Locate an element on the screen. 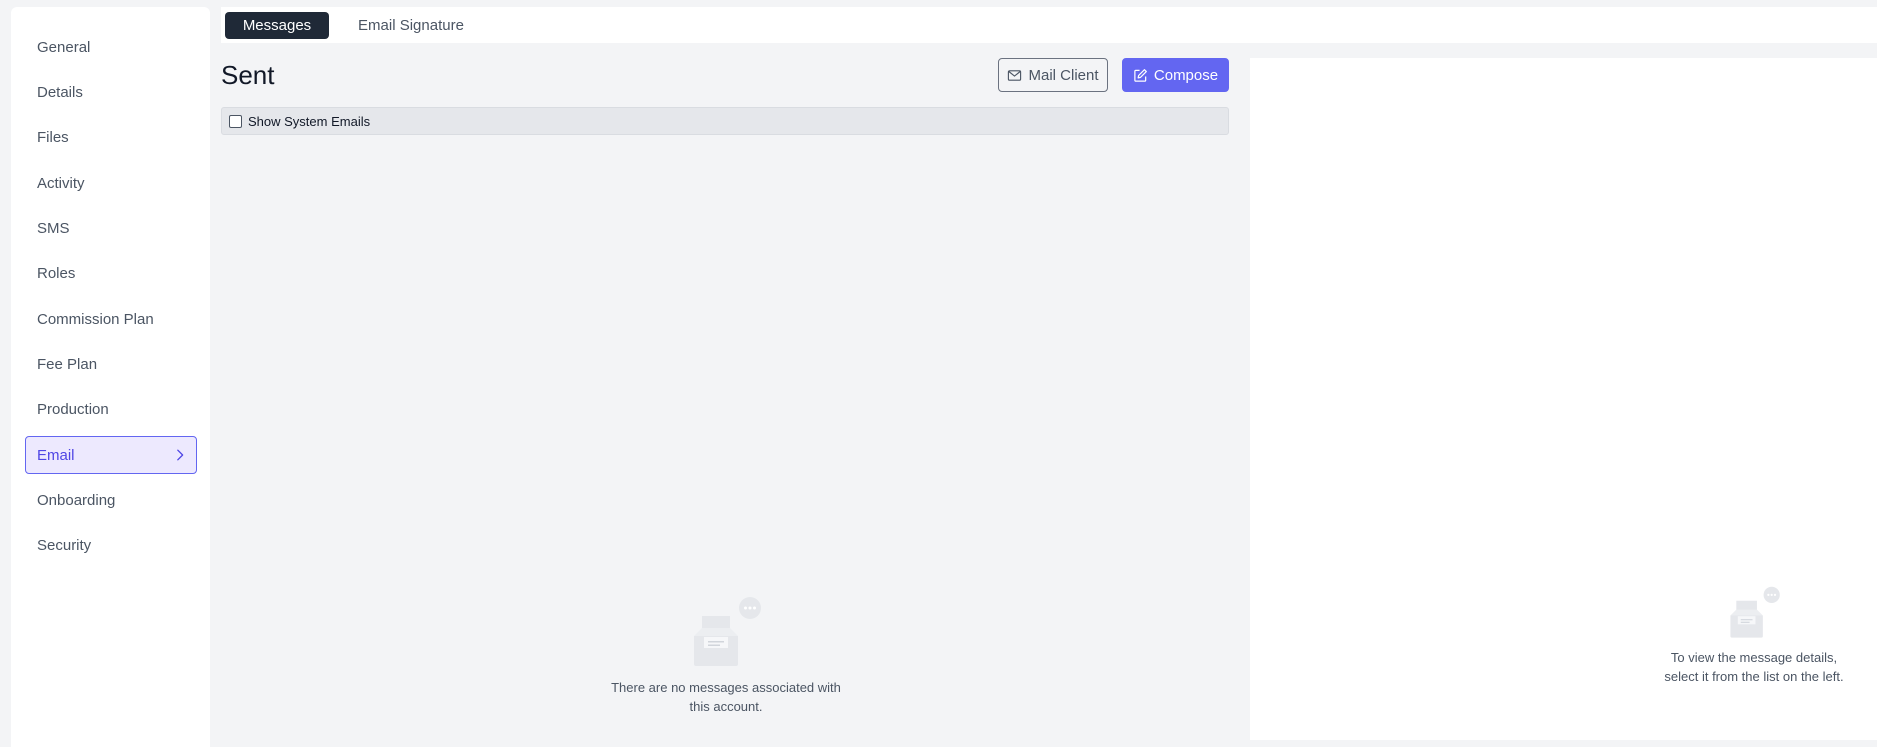 The height and width of the screenshot is (747, 1877). sidebar-item-commission-plan: Commission Plan is located at coordinates (111, 319).